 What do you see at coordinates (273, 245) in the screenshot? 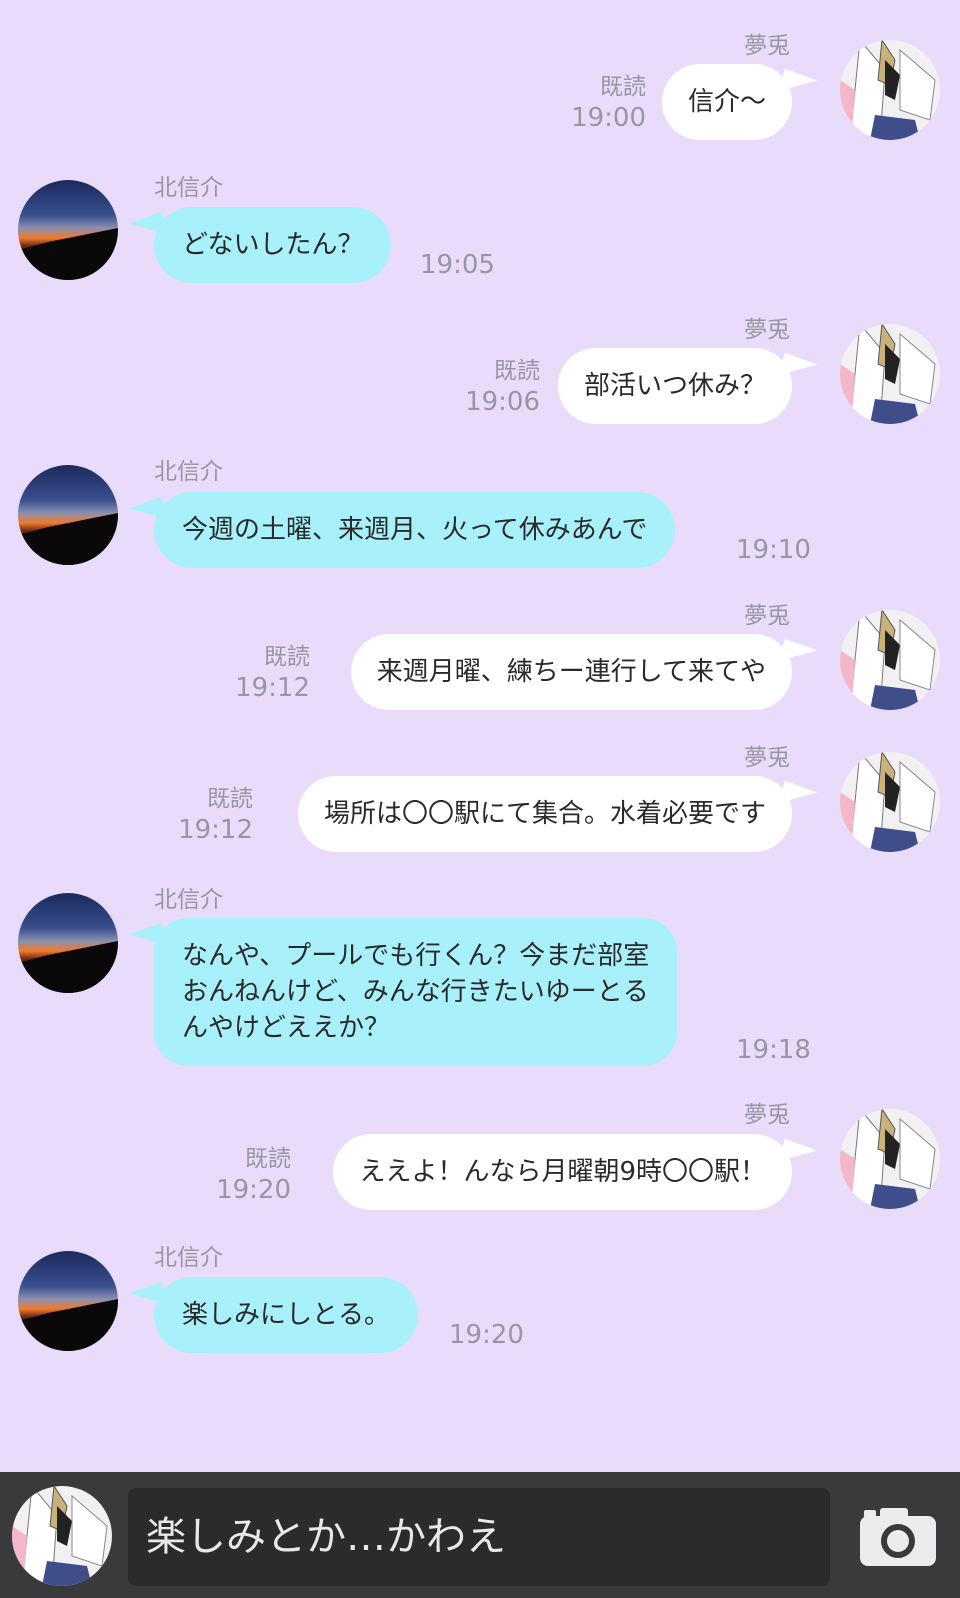
I see `message-bubble-received: どないしたん？` at bounding box center [273, 245].